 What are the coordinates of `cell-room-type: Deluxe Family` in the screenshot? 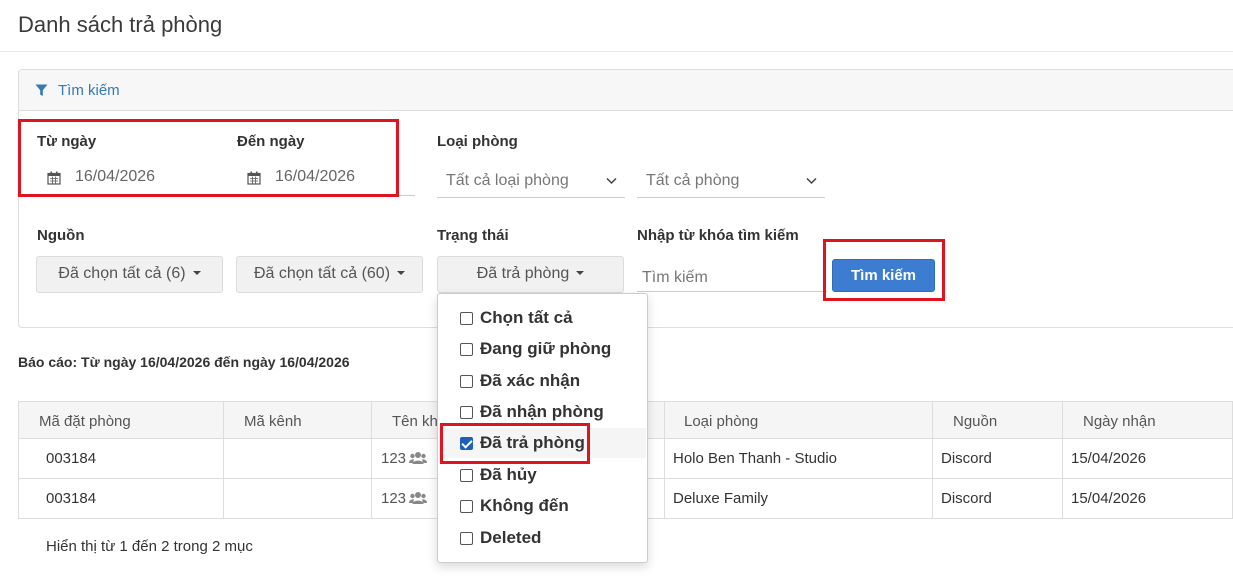 It's located at (721, 498).